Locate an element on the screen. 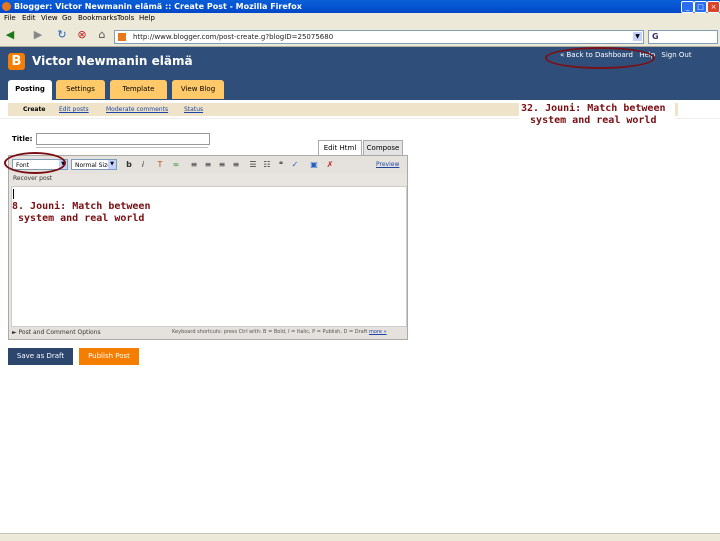 The width and height of the screenshot is (720, 541). annotation-ring-font is located at coordinates (35, 163).